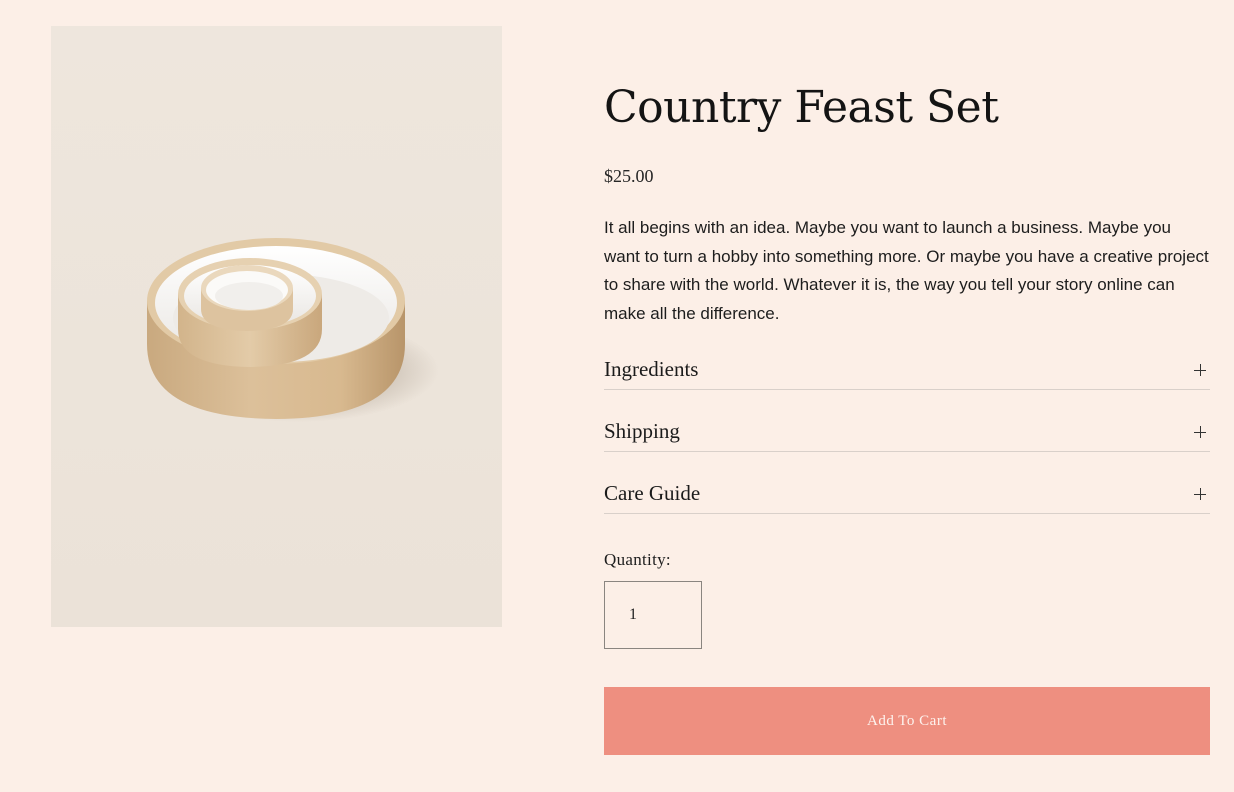  I want to click on quantity-label: Quantity:, so click(637, 559).